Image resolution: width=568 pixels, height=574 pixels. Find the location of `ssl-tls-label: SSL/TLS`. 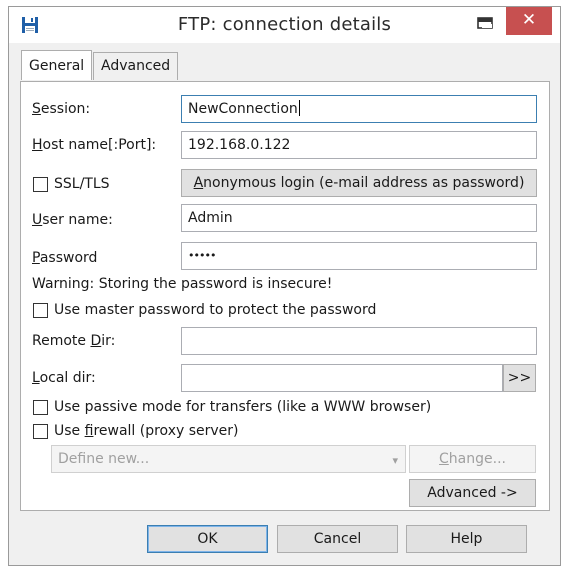

ssl-tls-label: SSL/TLS is located at coordinates (82, 184).